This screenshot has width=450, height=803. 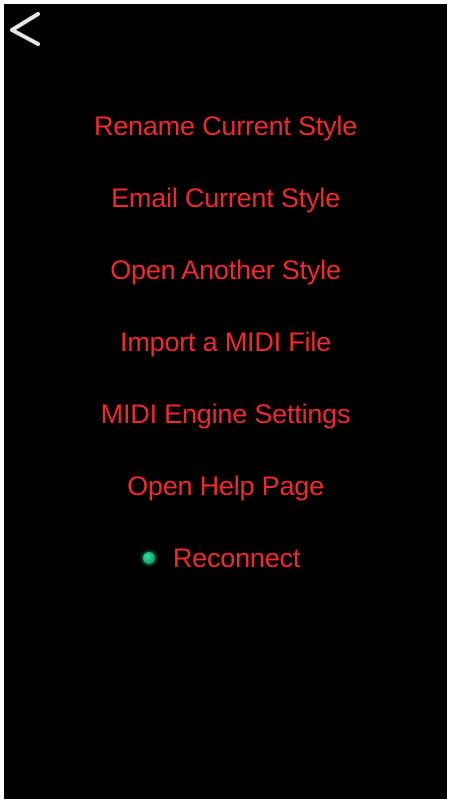 What do you see at coordinates (225, 270) in the screenshot?
I see `open-another-style-item: Open Another Style` at bounding box center [225, 270].